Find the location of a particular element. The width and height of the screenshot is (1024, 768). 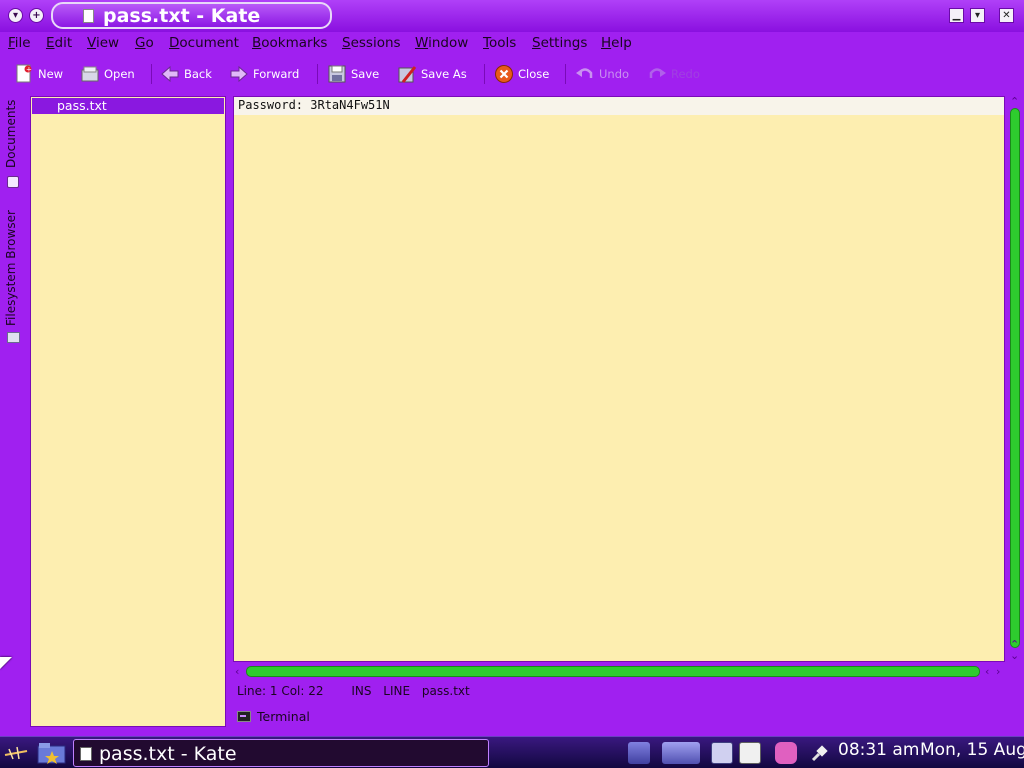

plug-icon is located at coordinates (820, 753).